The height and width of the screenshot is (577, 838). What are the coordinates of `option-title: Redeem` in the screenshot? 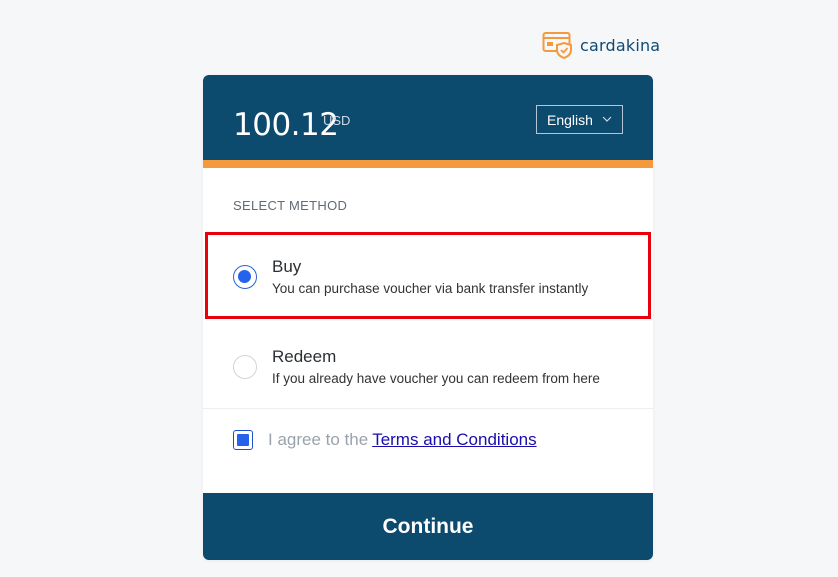 It's located at (304, 356).